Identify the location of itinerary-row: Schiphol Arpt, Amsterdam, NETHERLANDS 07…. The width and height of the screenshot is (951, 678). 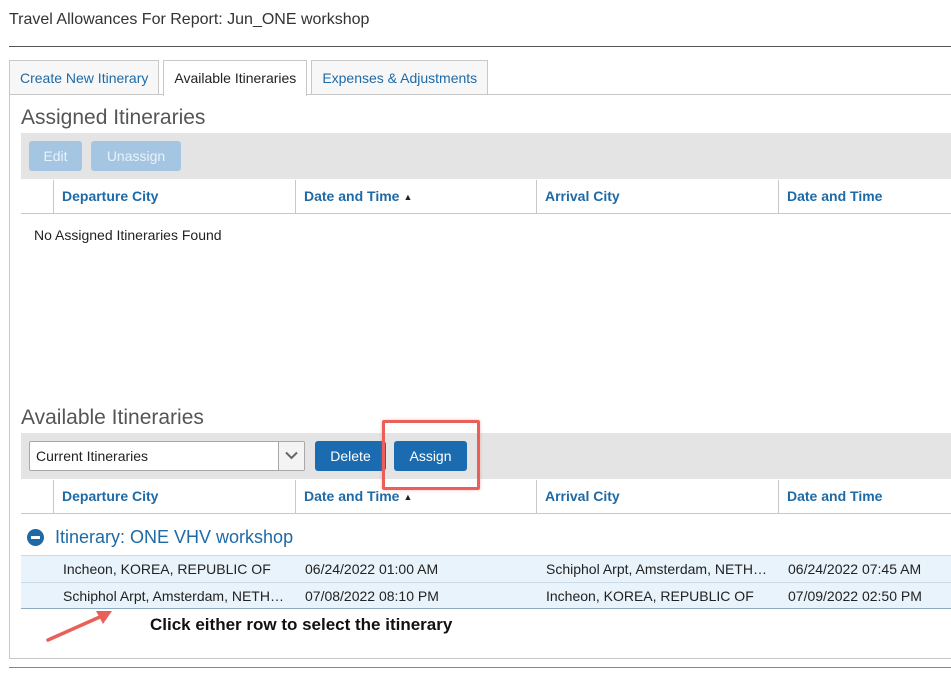
(486, 595).